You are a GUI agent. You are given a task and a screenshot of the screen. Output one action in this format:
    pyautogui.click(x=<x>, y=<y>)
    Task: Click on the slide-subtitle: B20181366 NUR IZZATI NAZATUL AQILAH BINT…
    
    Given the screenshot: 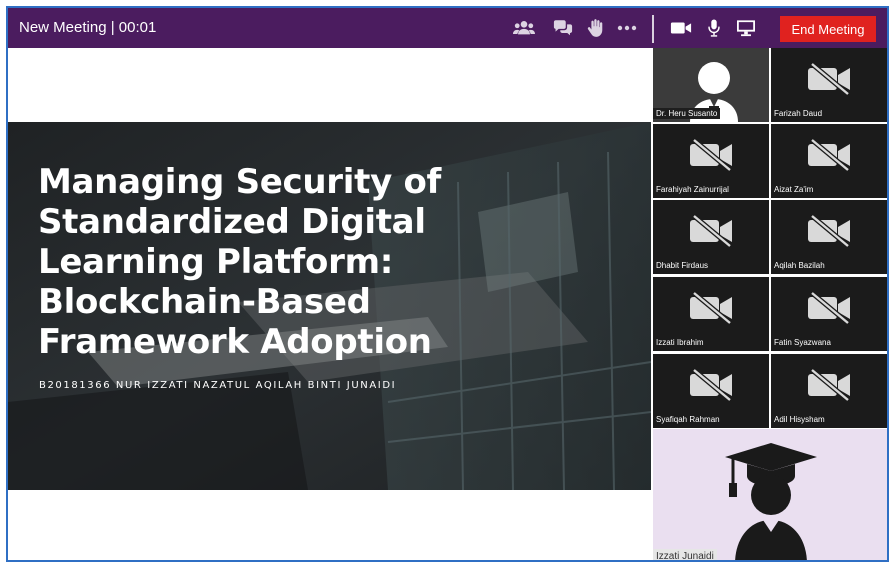 What is the action you would take?
    pyautogui.click(x=218, y=385)
    